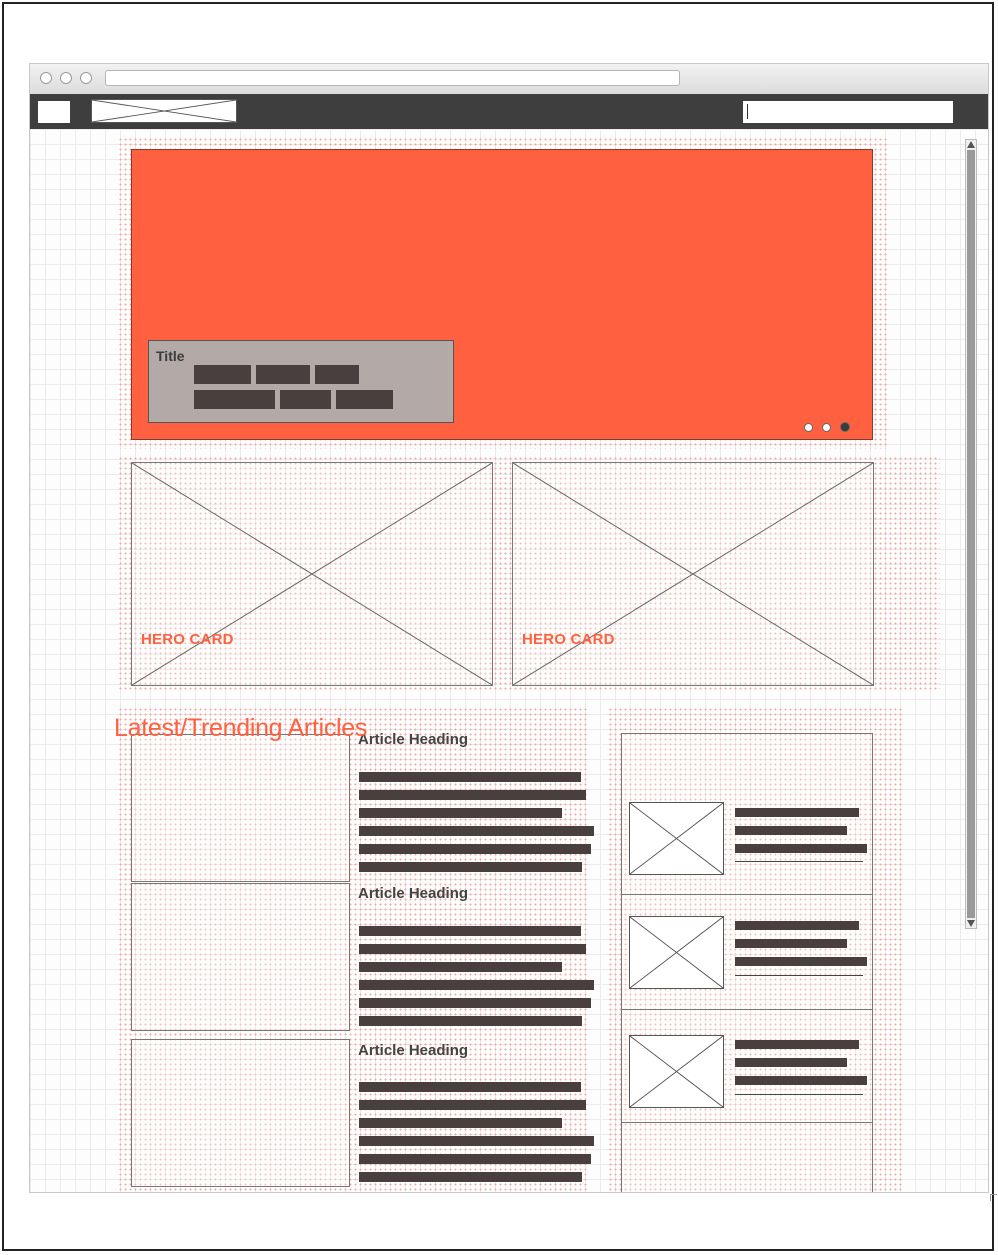 The height and width of the screenshot is (1255, 998). What do you see at coordinates (164, 111) in the screenshot?
I see `logo-placeholder-icon` at bounding box center [164, 111].